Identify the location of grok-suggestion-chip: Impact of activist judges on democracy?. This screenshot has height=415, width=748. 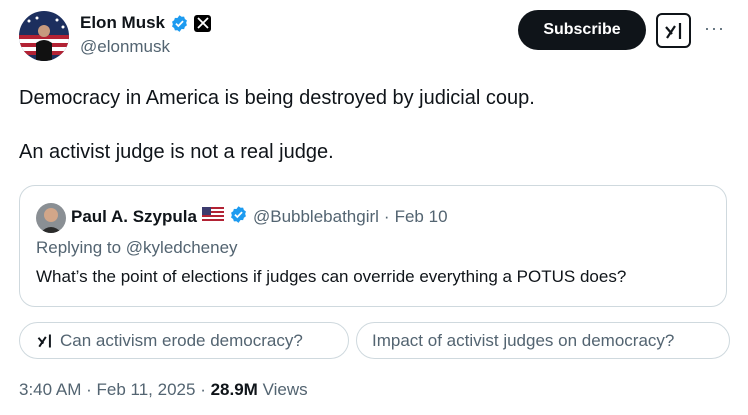
(543, 340).